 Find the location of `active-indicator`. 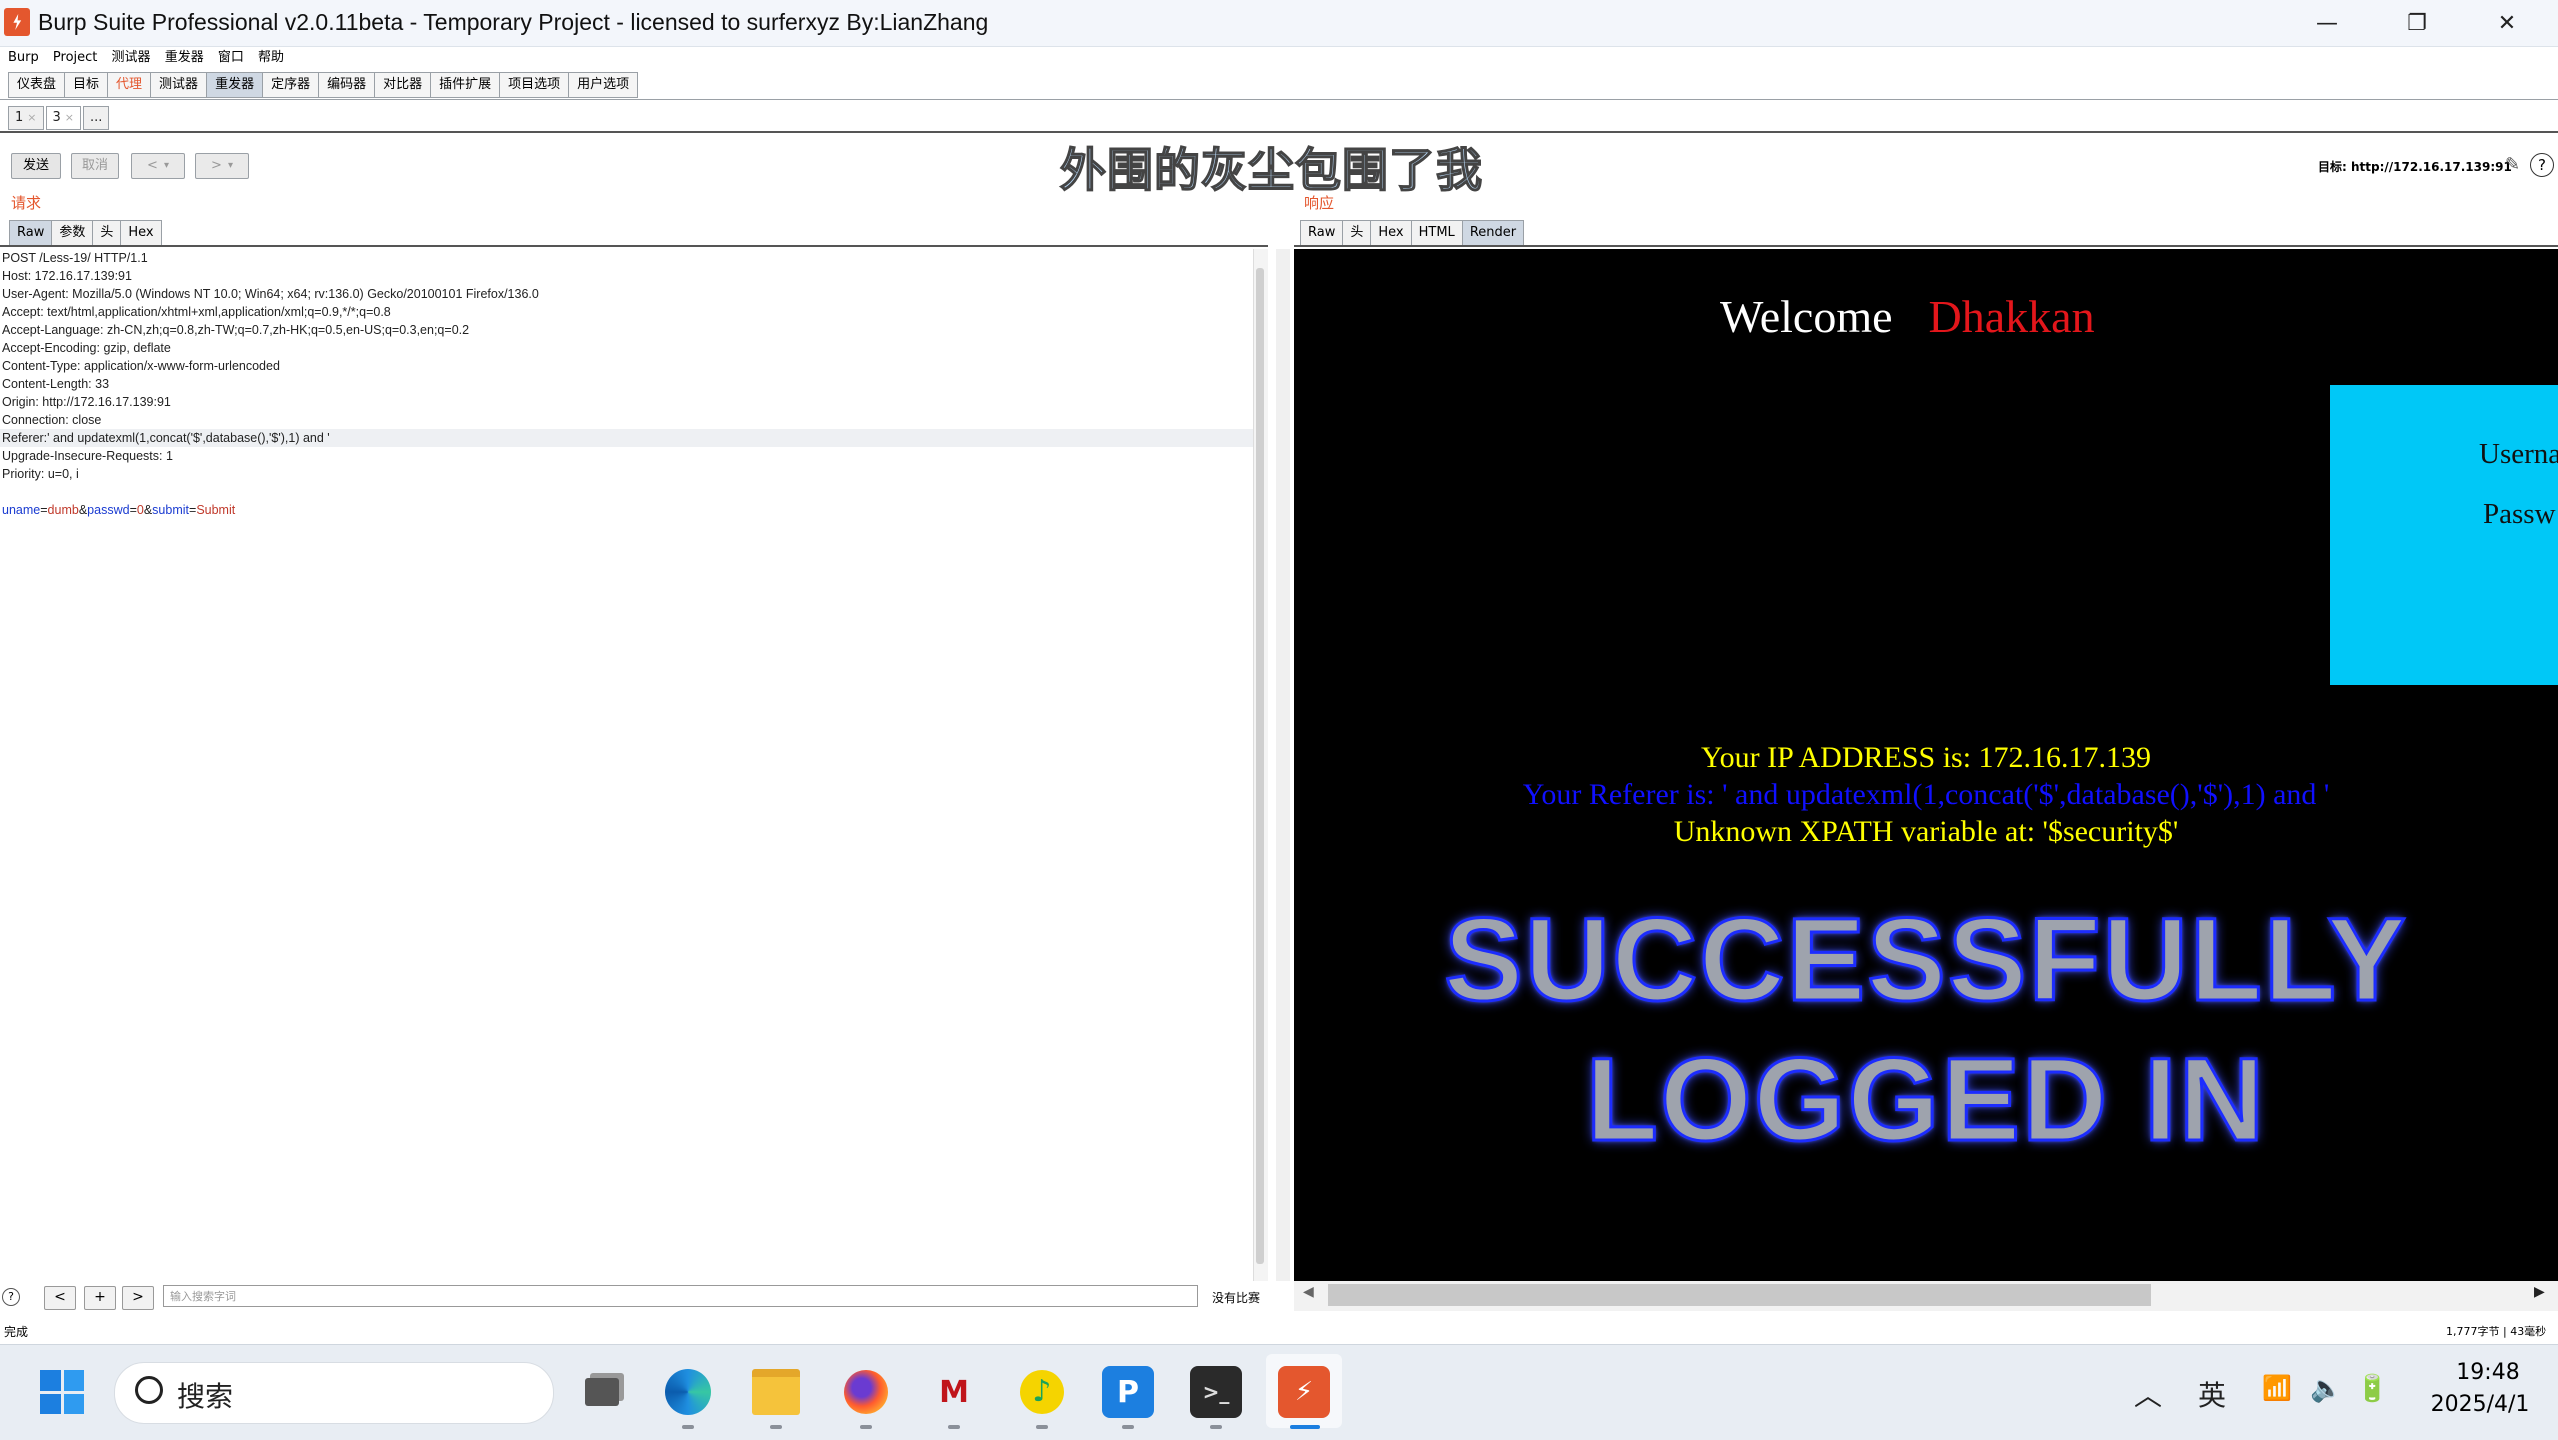

active-indicator is located at coordinates (1305, 1427).